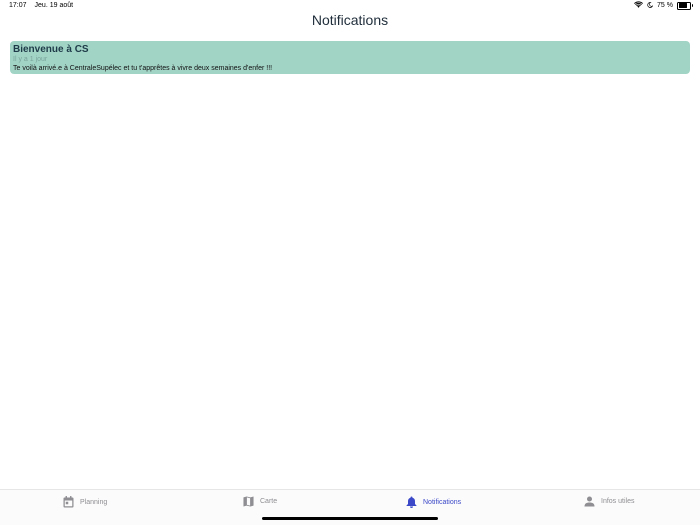  What do you see at coordinates (94, 502) in the screenshot?
I see `tab-planning-label: Planning` at bounding box center [94, 502].